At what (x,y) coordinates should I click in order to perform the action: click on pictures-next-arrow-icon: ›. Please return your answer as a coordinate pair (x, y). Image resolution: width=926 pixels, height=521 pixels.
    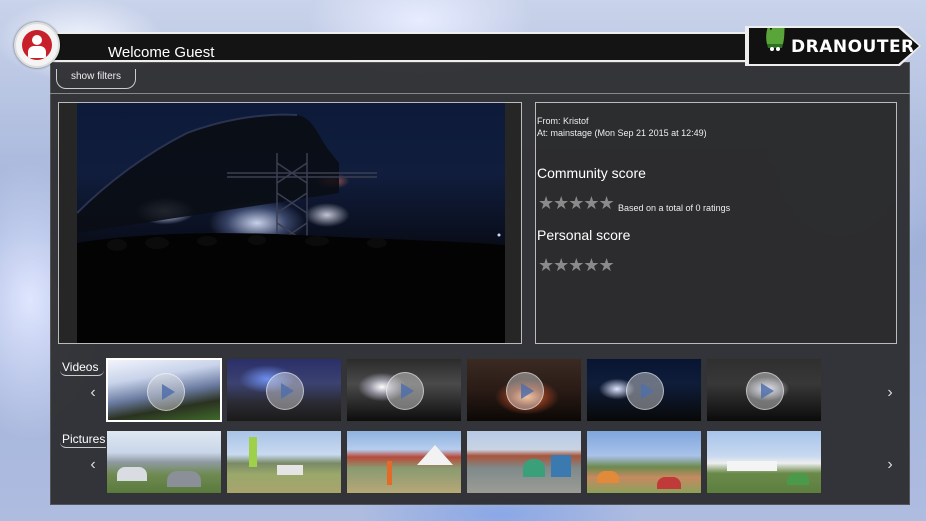
    Looking at the image, I should click on (890, 465).